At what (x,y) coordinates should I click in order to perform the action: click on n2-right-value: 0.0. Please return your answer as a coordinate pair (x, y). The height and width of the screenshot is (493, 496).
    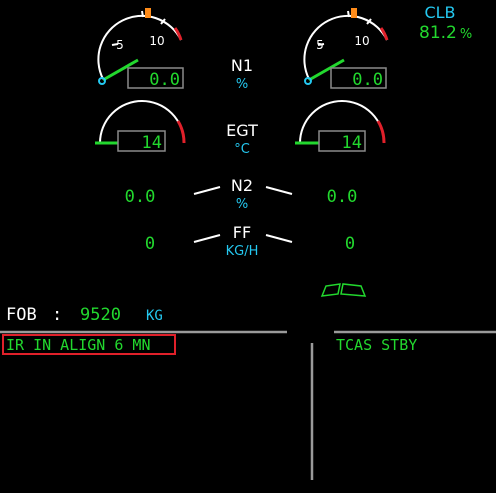
    Looking at the image, I should click on (342, 197).